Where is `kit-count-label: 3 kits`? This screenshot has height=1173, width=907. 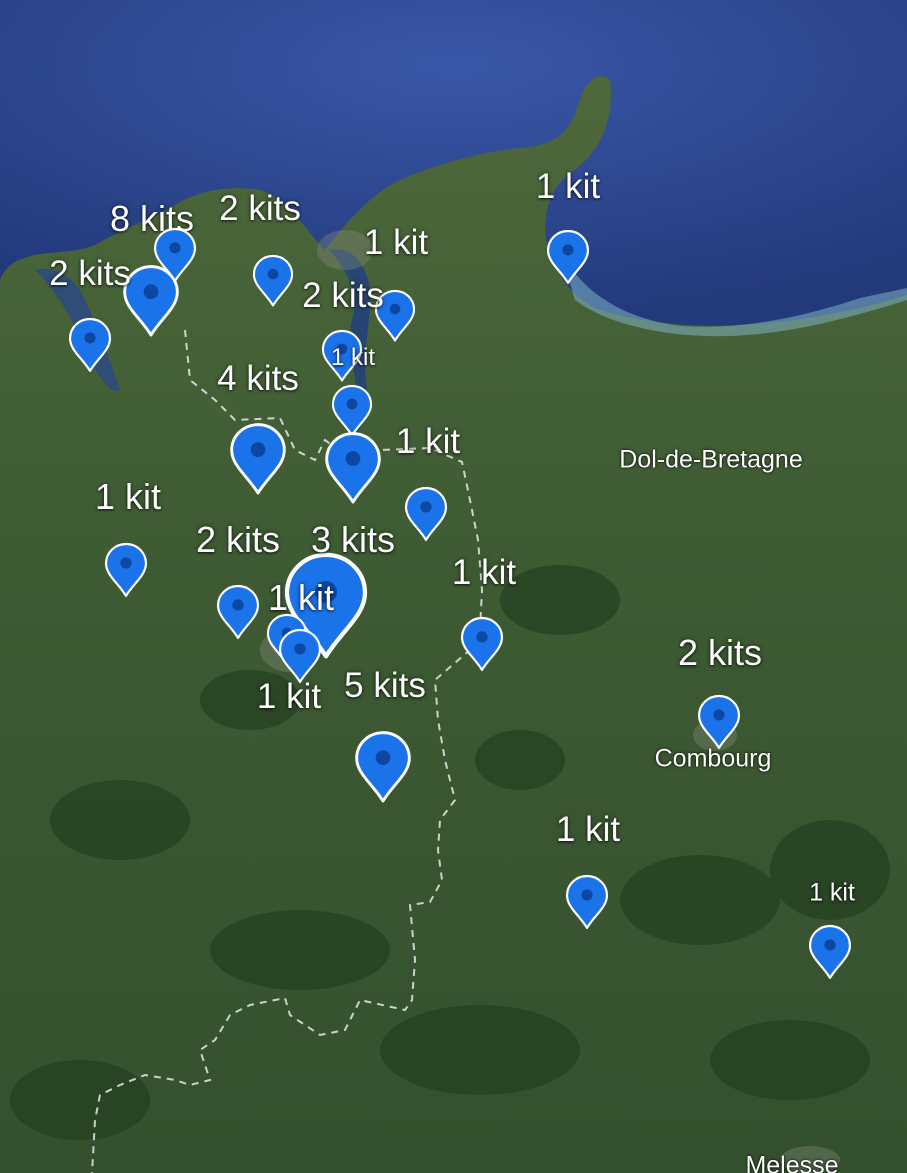
kit-count-label: 3 kits is located at coordinates (353, 539).